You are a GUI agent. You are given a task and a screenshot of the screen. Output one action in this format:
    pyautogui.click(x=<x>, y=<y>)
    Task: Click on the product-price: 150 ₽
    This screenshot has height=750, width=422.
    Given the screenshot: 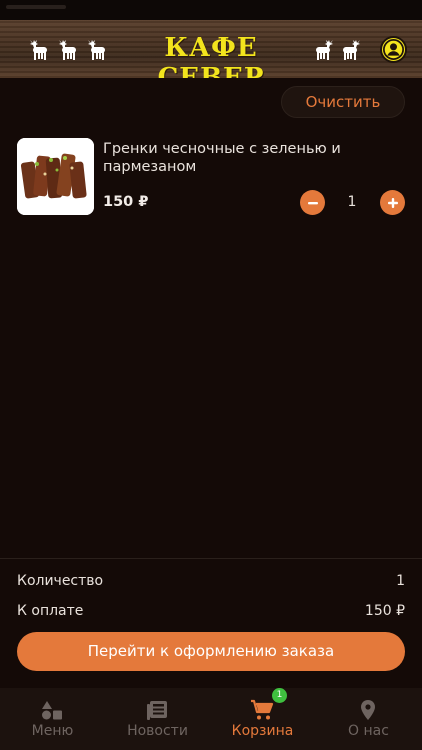 What is the action you would take?
    pyautogui.click(x=126, y=202)
    